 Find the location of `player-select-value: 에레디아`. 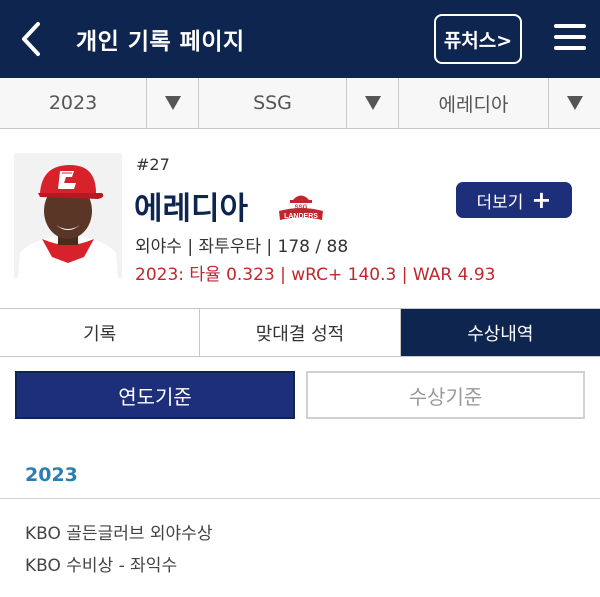

player-select-value: 에레디아 is located at coordinates (473, 104).